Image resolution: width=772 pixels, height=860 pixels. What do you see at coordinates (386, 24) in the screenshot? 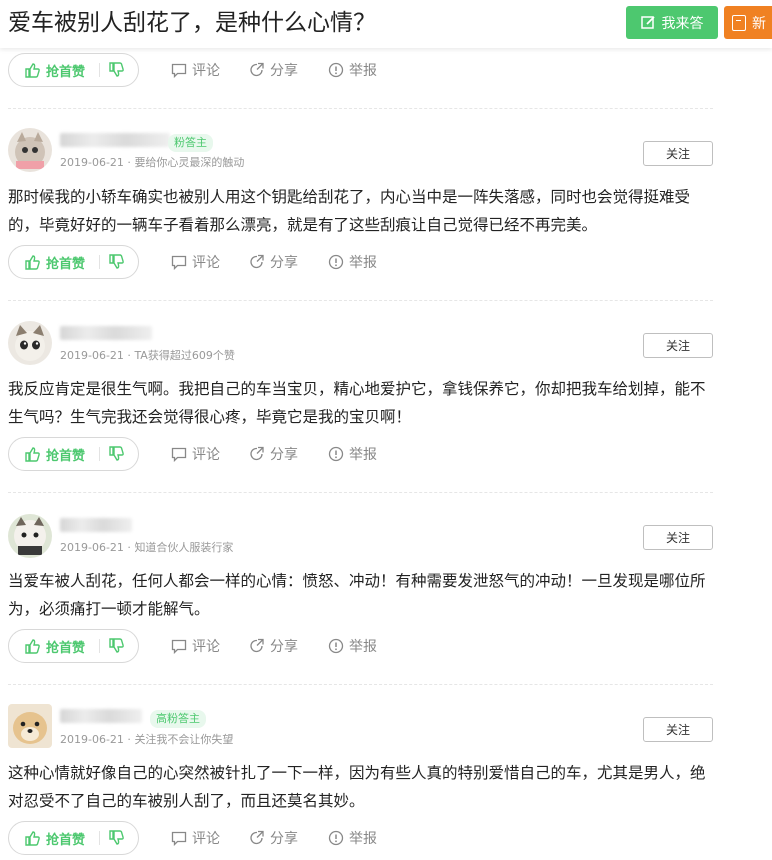
I see `question-header: 爱车被别人刮花了，是种什么心情？ 我来答 新` at bounding box center [386, 24].